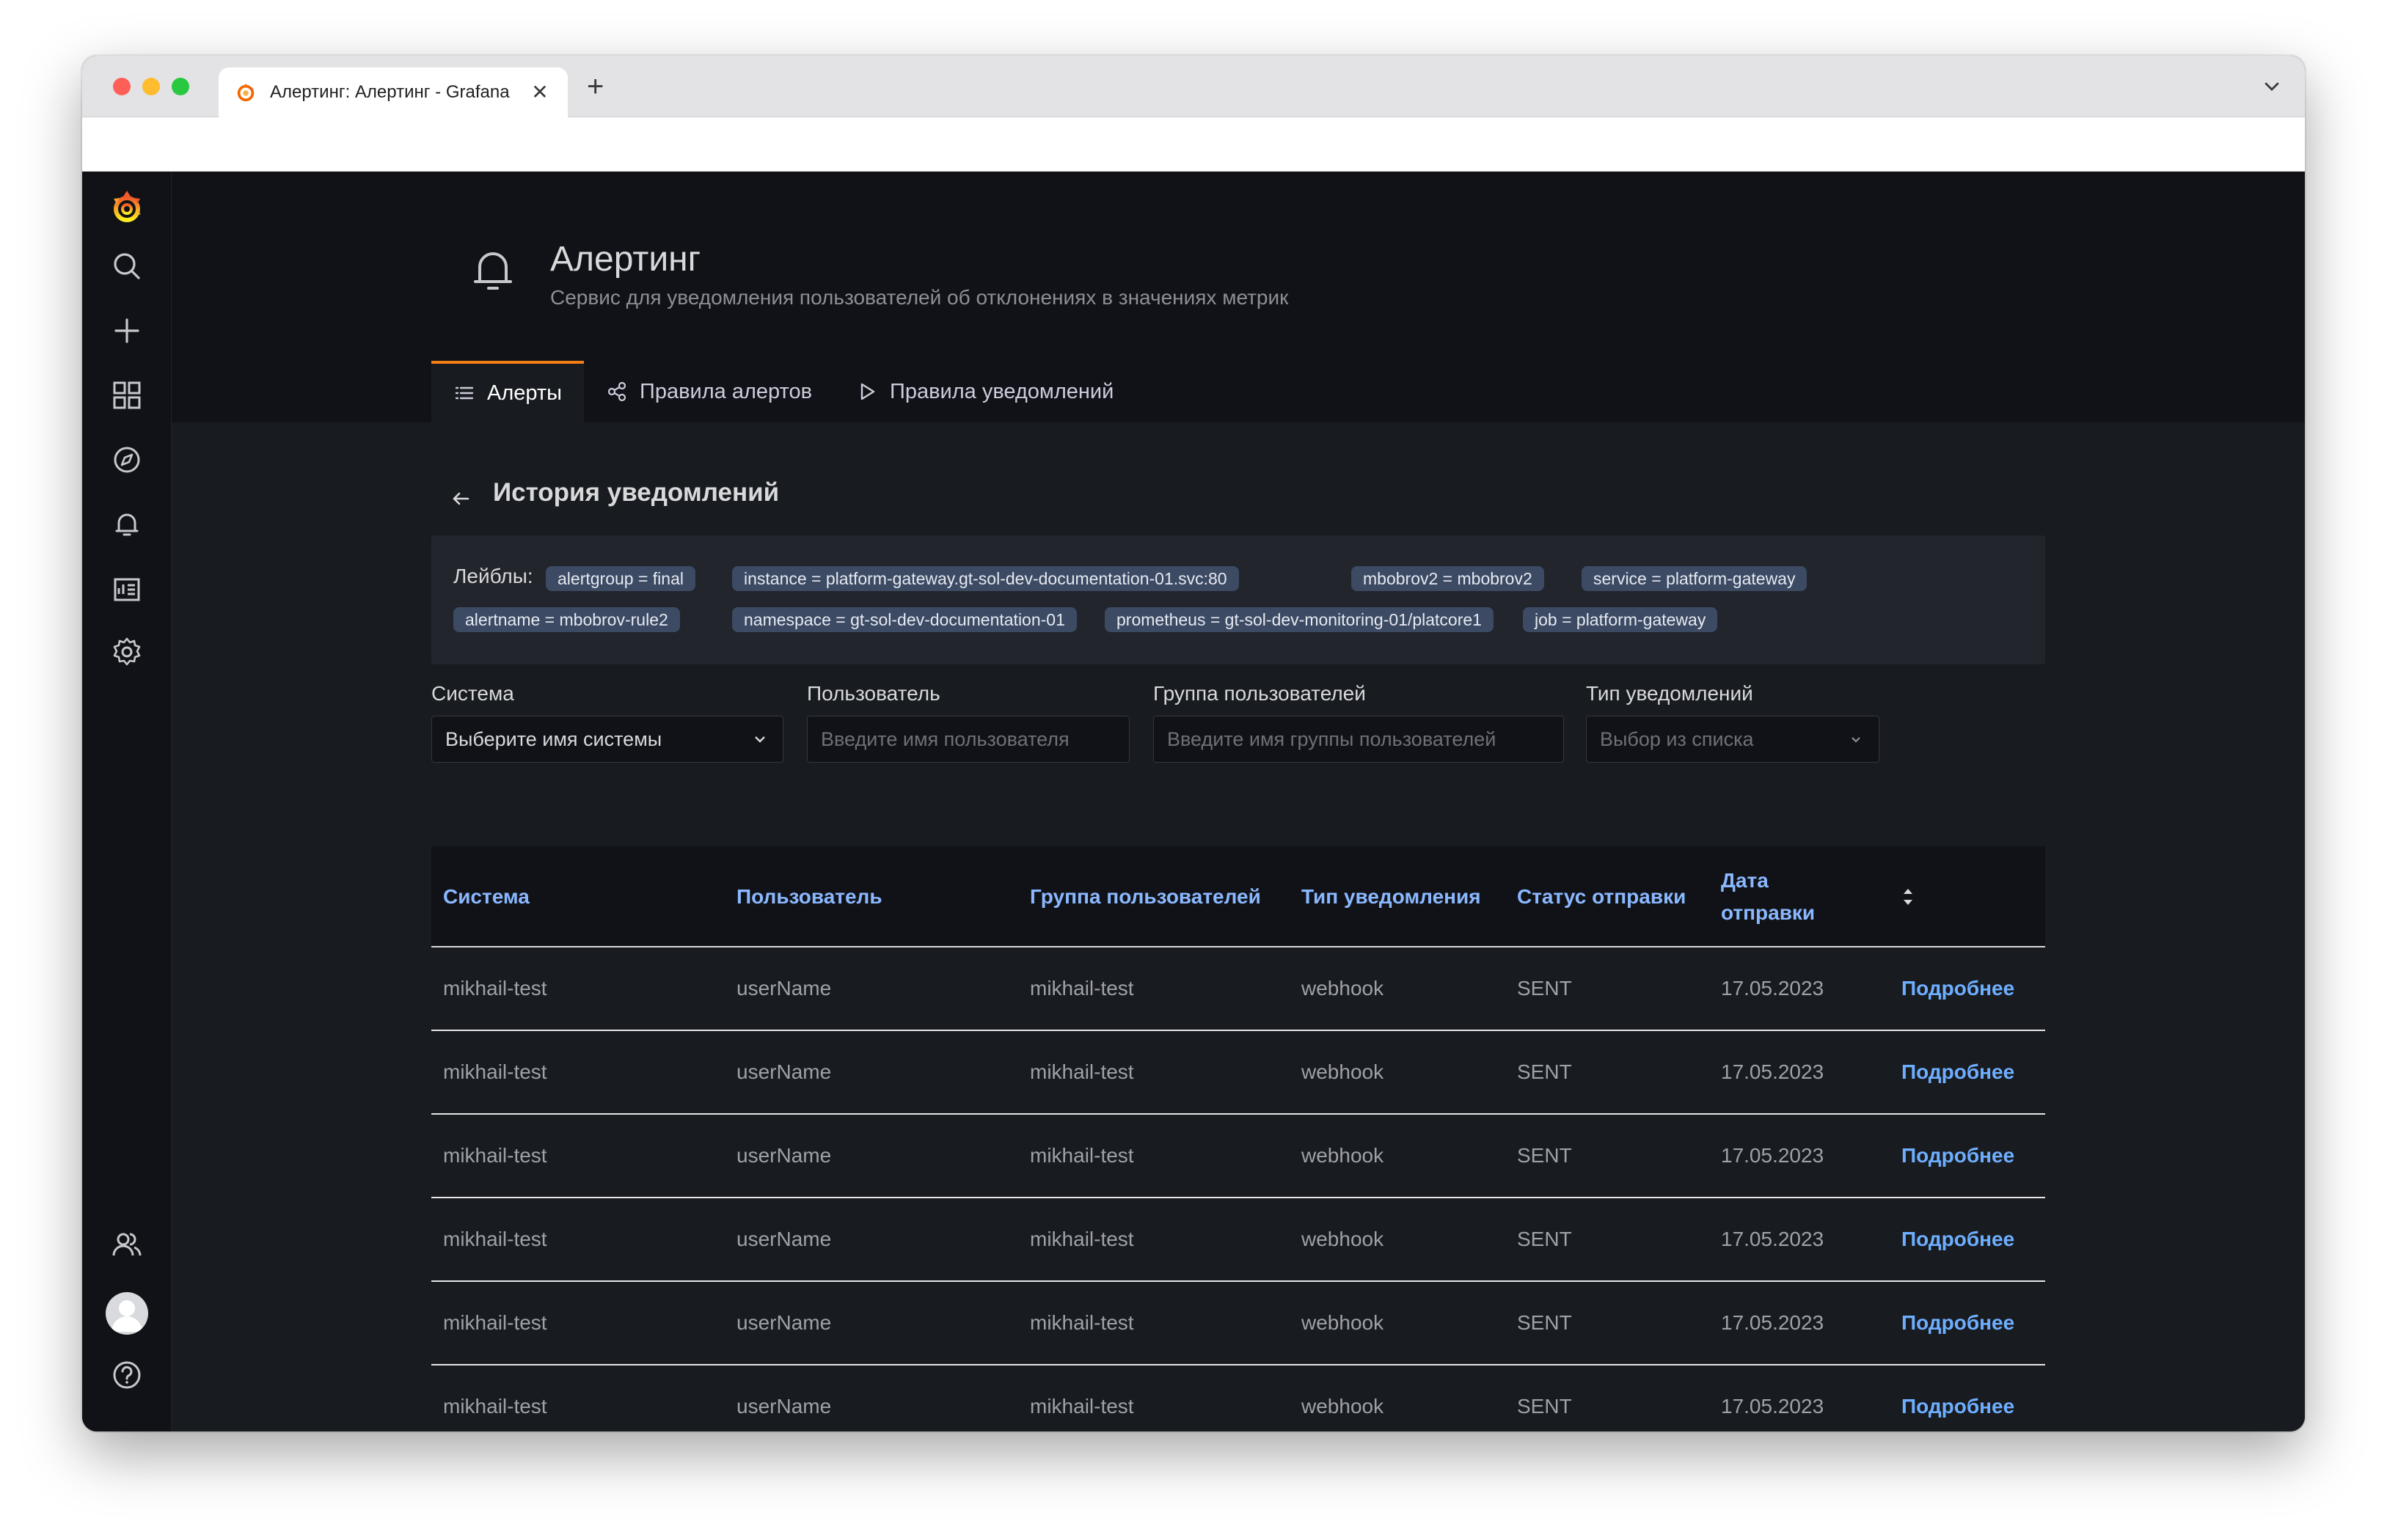 This screenshot has width=2387, height=1540. What do you see at coordinates (636, 492) in the screenshot?
I see `section-title: История уведомлений` at bounding box center [636, 492].